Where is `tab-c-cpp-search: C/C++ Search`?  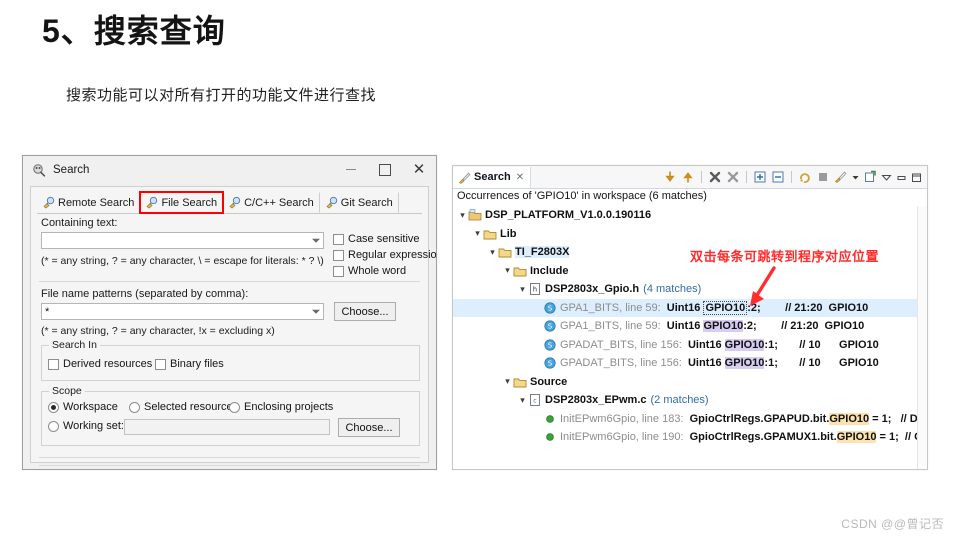 tab-c-cpp-search: C/C++ Search is located at coordinates (271, 202).